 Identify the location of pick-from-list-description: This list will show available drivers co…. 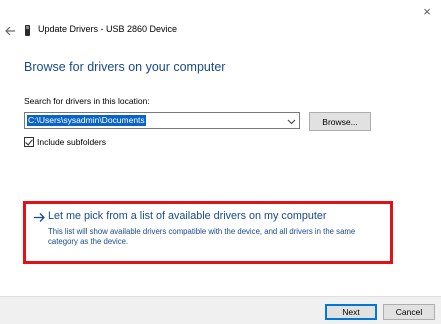
(202, 236).